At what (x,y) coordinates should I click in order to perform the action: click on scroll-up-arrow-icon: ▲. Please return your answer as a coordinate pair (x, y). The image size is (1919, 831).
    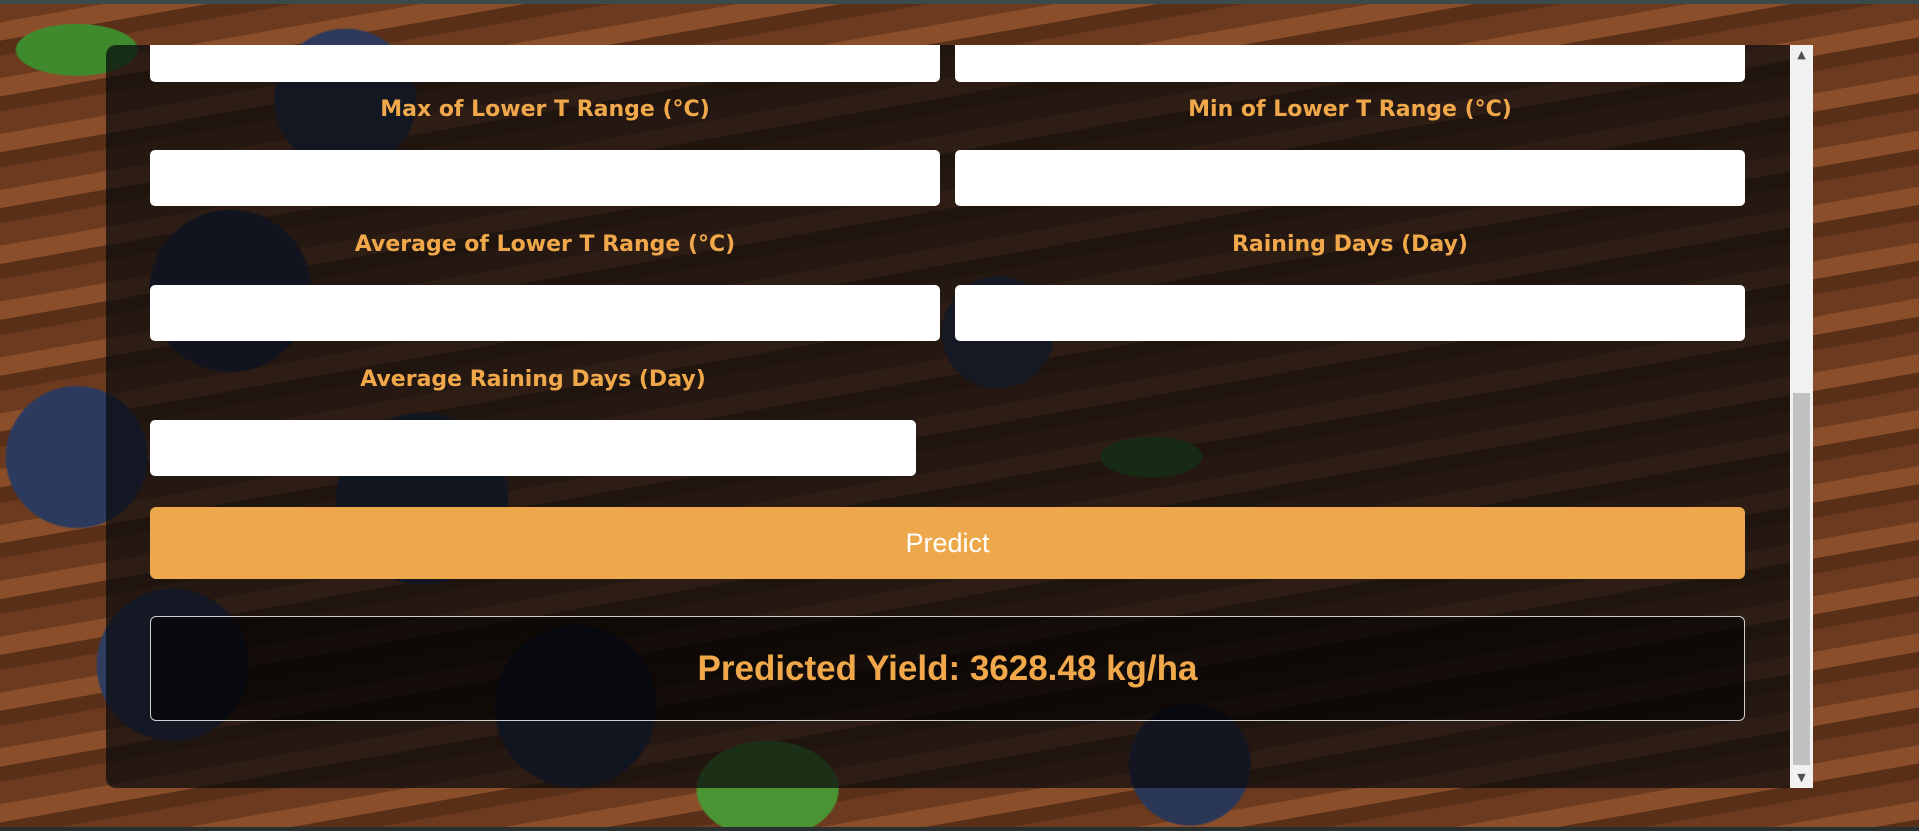
    Looking at the image, I should click on (1801, 55).